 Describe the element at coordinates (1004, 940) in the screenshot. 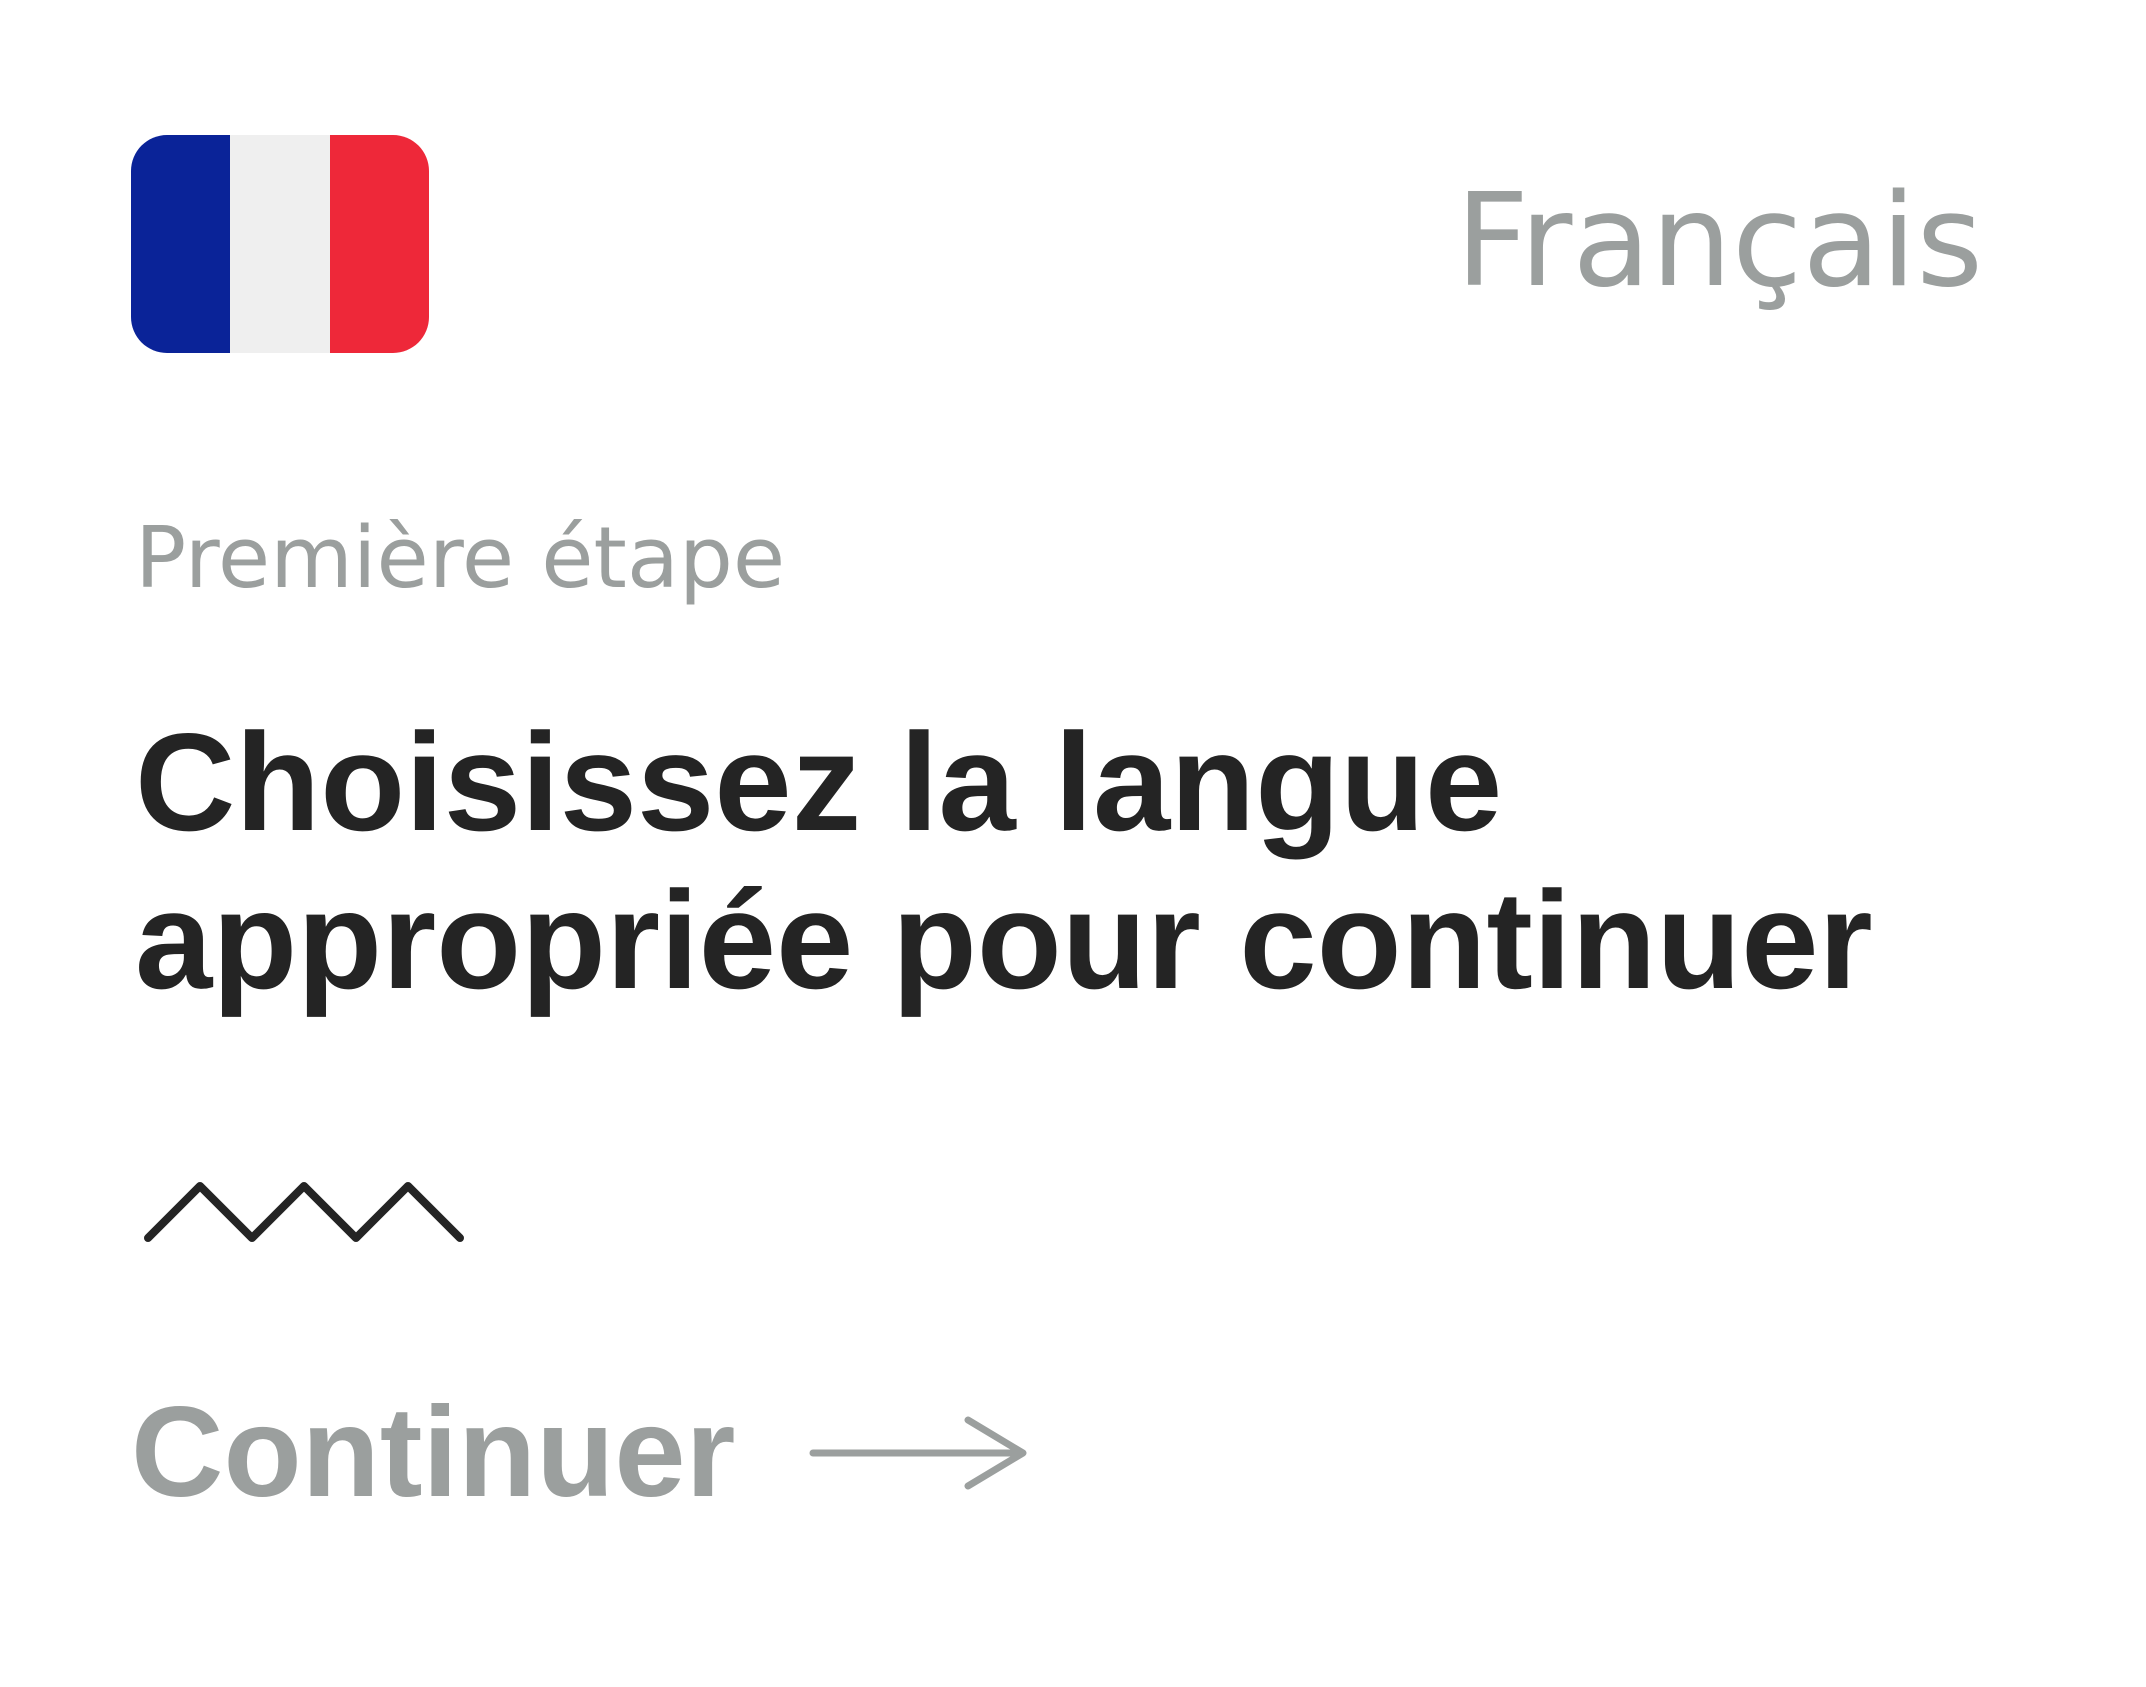

I see `page-title-line-2: appropriée pour continuer` at that location.